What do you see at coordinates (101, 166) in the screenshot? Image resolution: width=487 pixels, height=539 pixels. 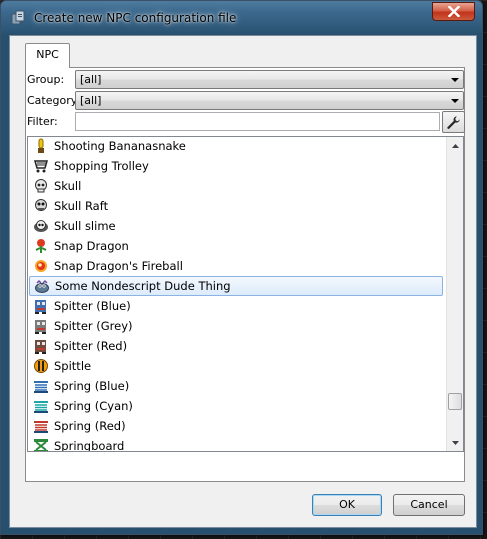 I see `list-item-label: Shopping Trolley` at bounding box center [101, 166].